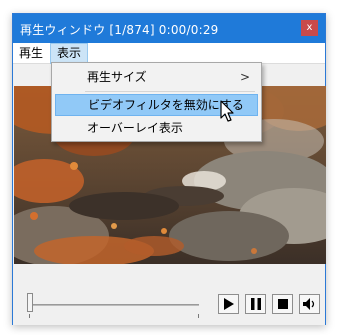 This screenshot has width=340, height=335. What do you see at coordinates (227, 111) in the screenshot?
I see `mouse-cursor-icon` at bounding box center [227, 111].